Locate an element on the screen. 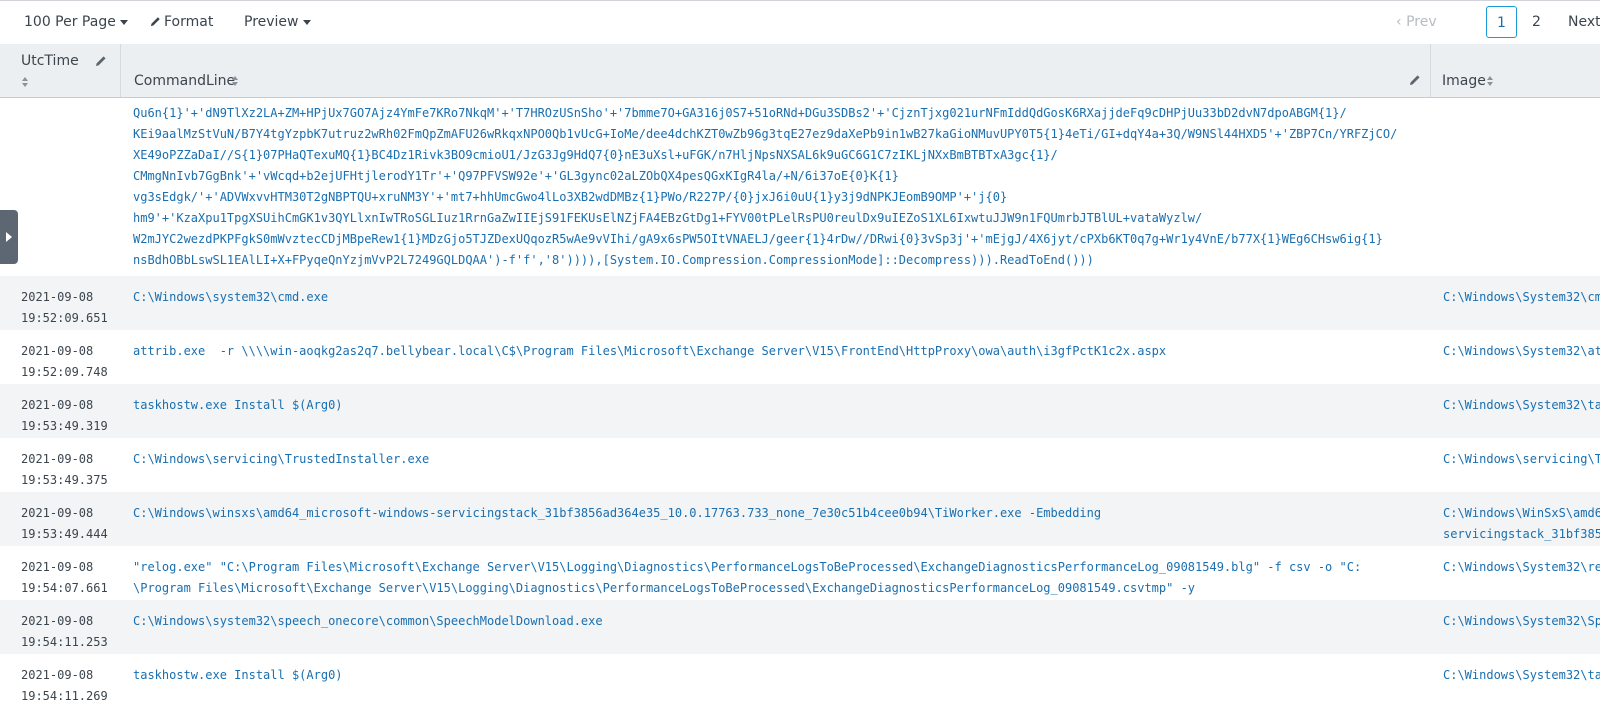  column-label-image: Image is located at coordinates (1464, 81).